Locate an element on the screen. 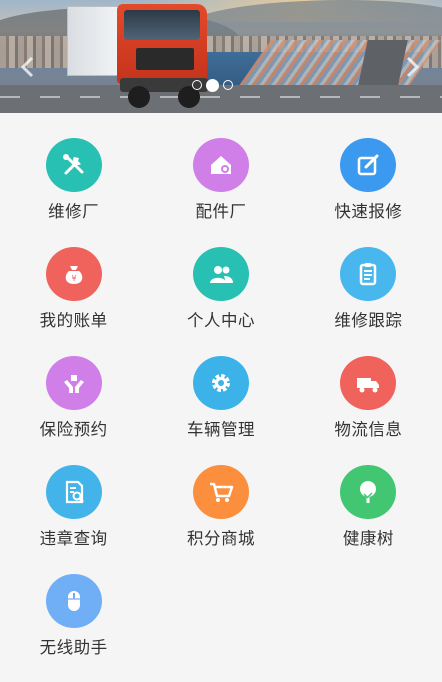  menu-item-11: 健康树 is located at coordinates (368, 494).